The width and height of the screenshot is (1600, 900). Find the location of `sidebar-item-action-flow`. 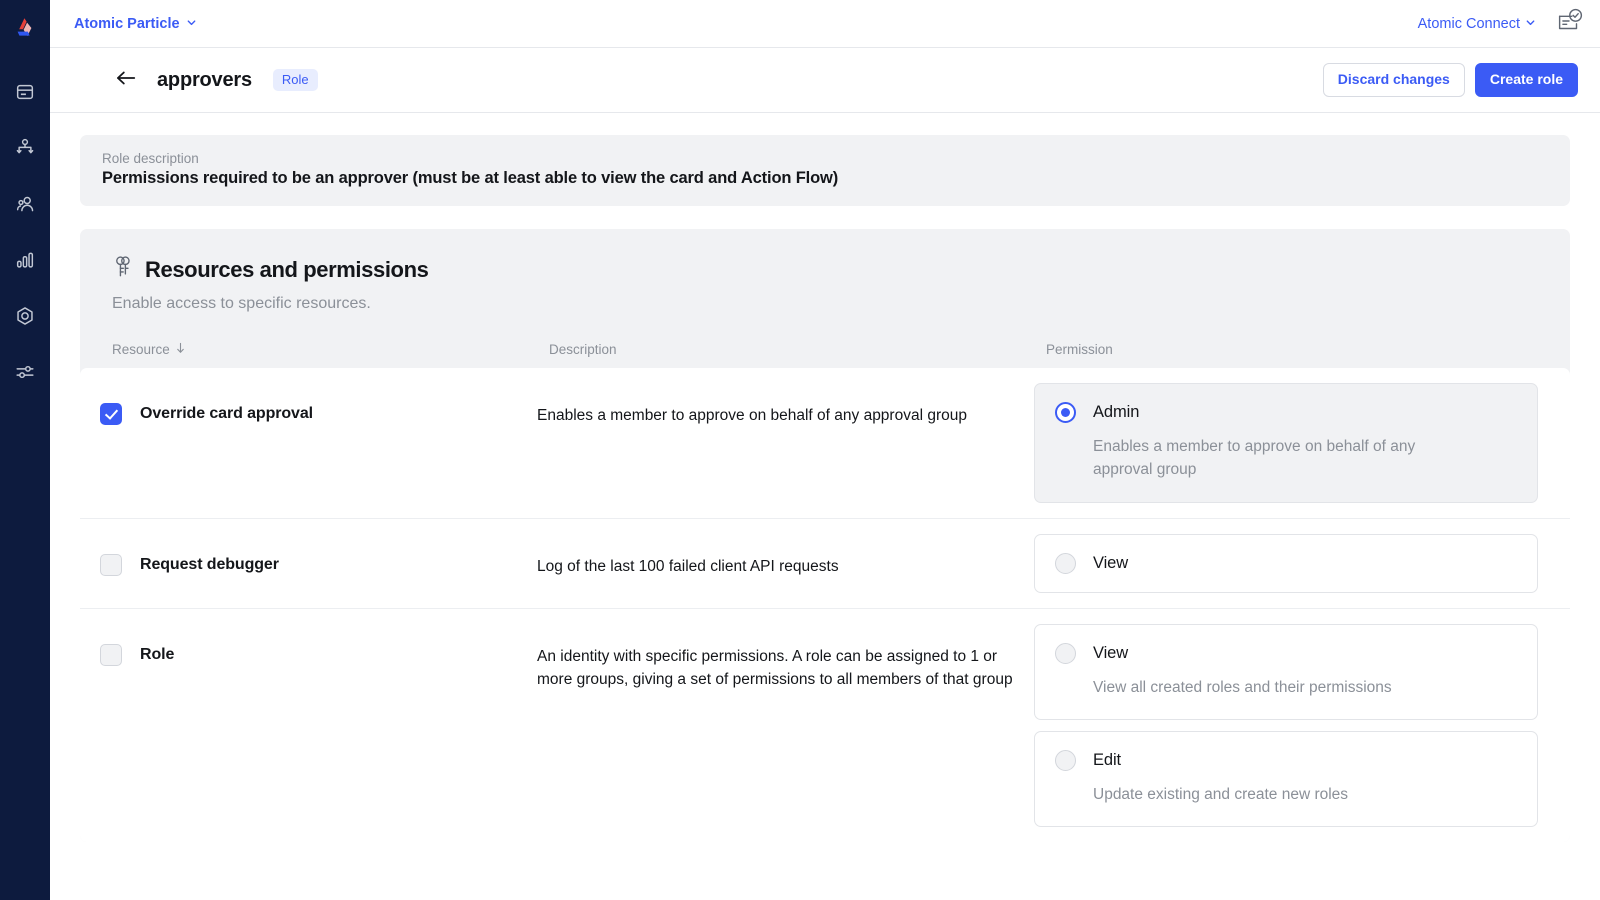

sidebar-item-action-flow is located at coordinates (25, 148).